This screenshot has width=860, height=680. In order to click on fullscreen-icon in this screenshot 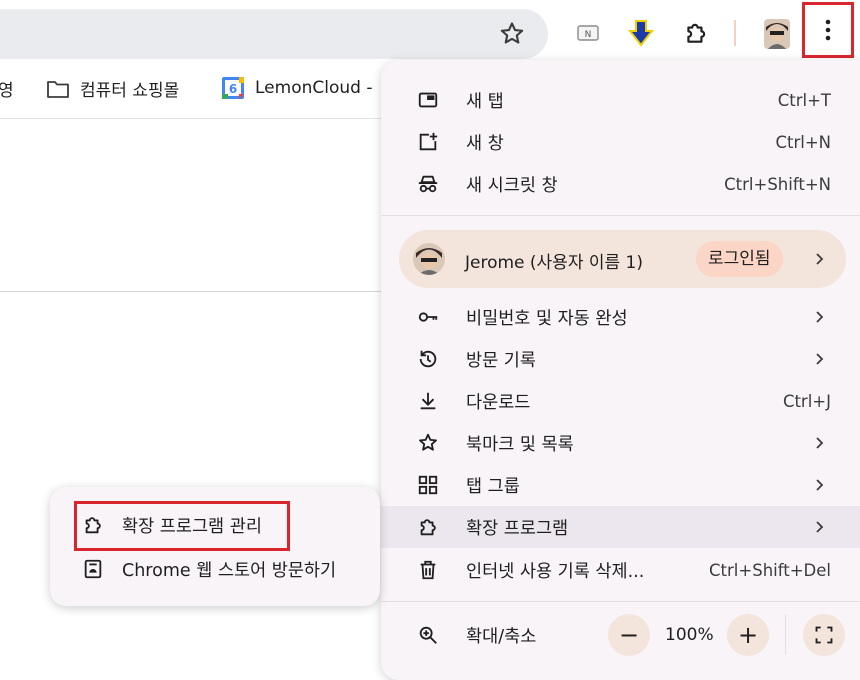, I will do `click(824, 635)`.